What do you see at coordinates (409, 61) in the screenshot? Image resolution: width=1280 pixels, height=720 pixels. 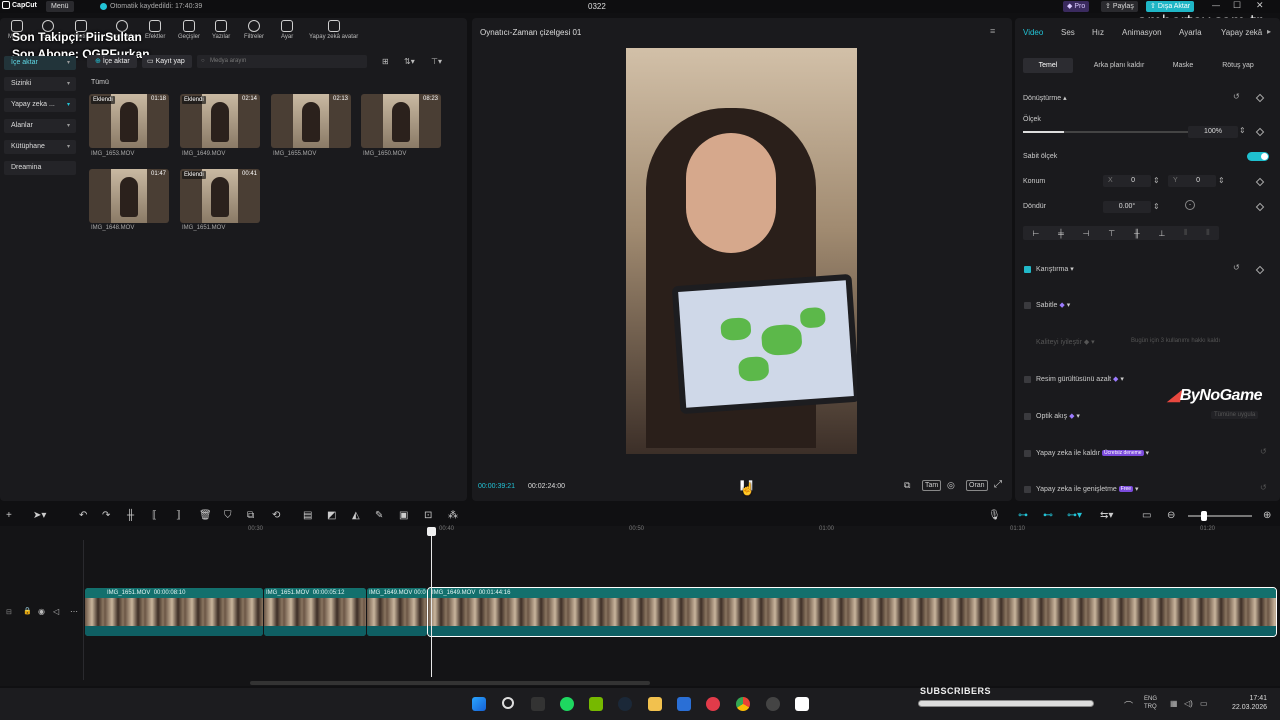 I see `sort-icon: ⇅▾` at bounding box center [409, 61].